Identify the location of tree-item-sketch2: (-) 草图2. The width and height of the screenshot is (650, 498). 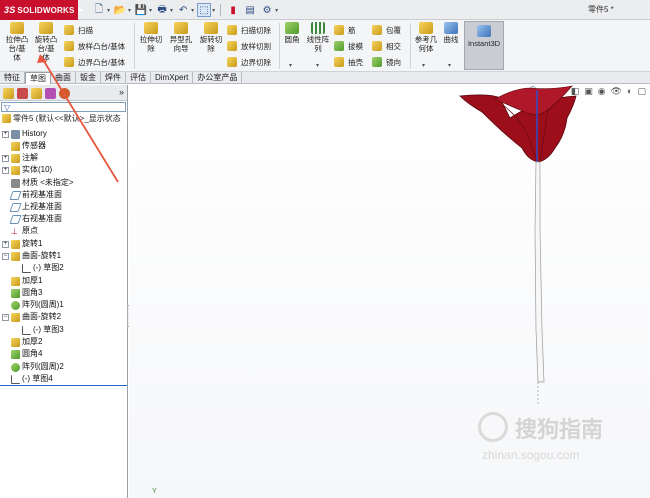
(43, 268).